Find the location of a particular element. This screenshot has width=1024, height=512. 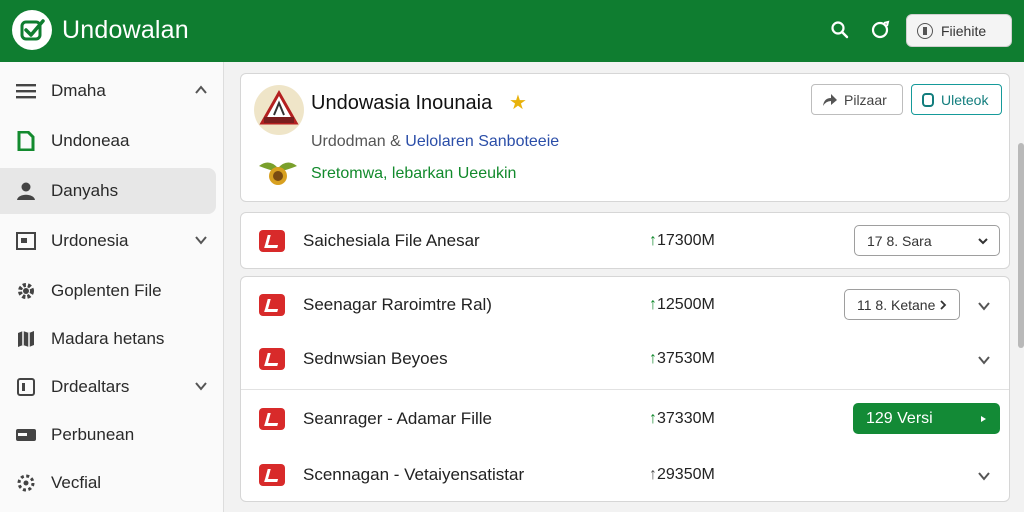

sidebar-item-label: Goplenten File is located at coordinates (106, 290).